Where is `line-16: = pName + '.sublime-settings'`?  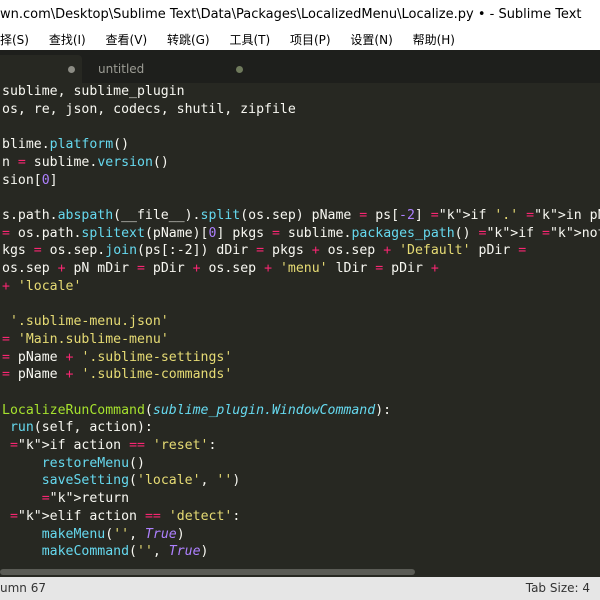 line-16: = pName + '.sublime-settings' is located at coordinates (117, 357).